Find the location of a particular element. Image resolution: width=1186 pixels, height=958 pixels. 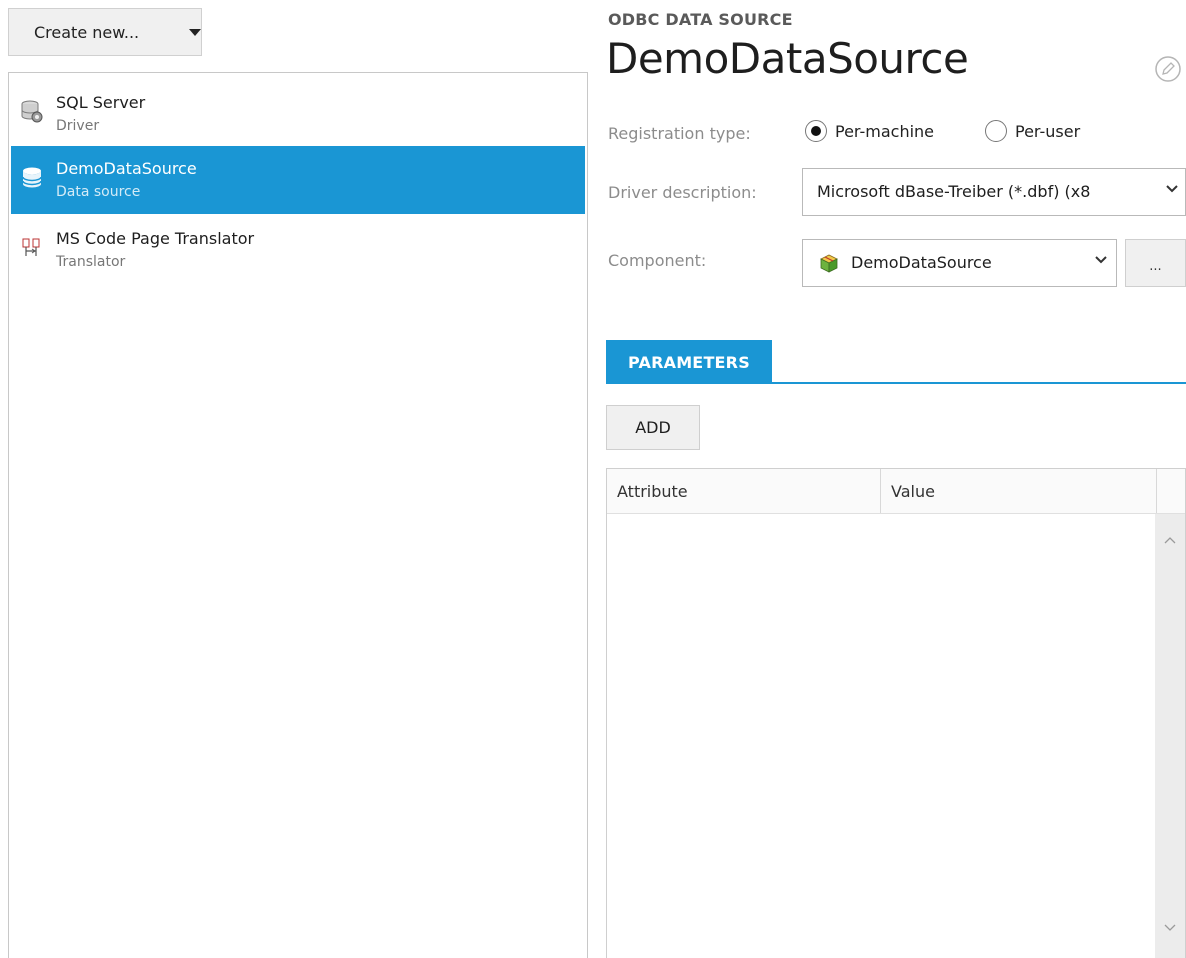

edit-icon is located at coordinates (1168, 69).